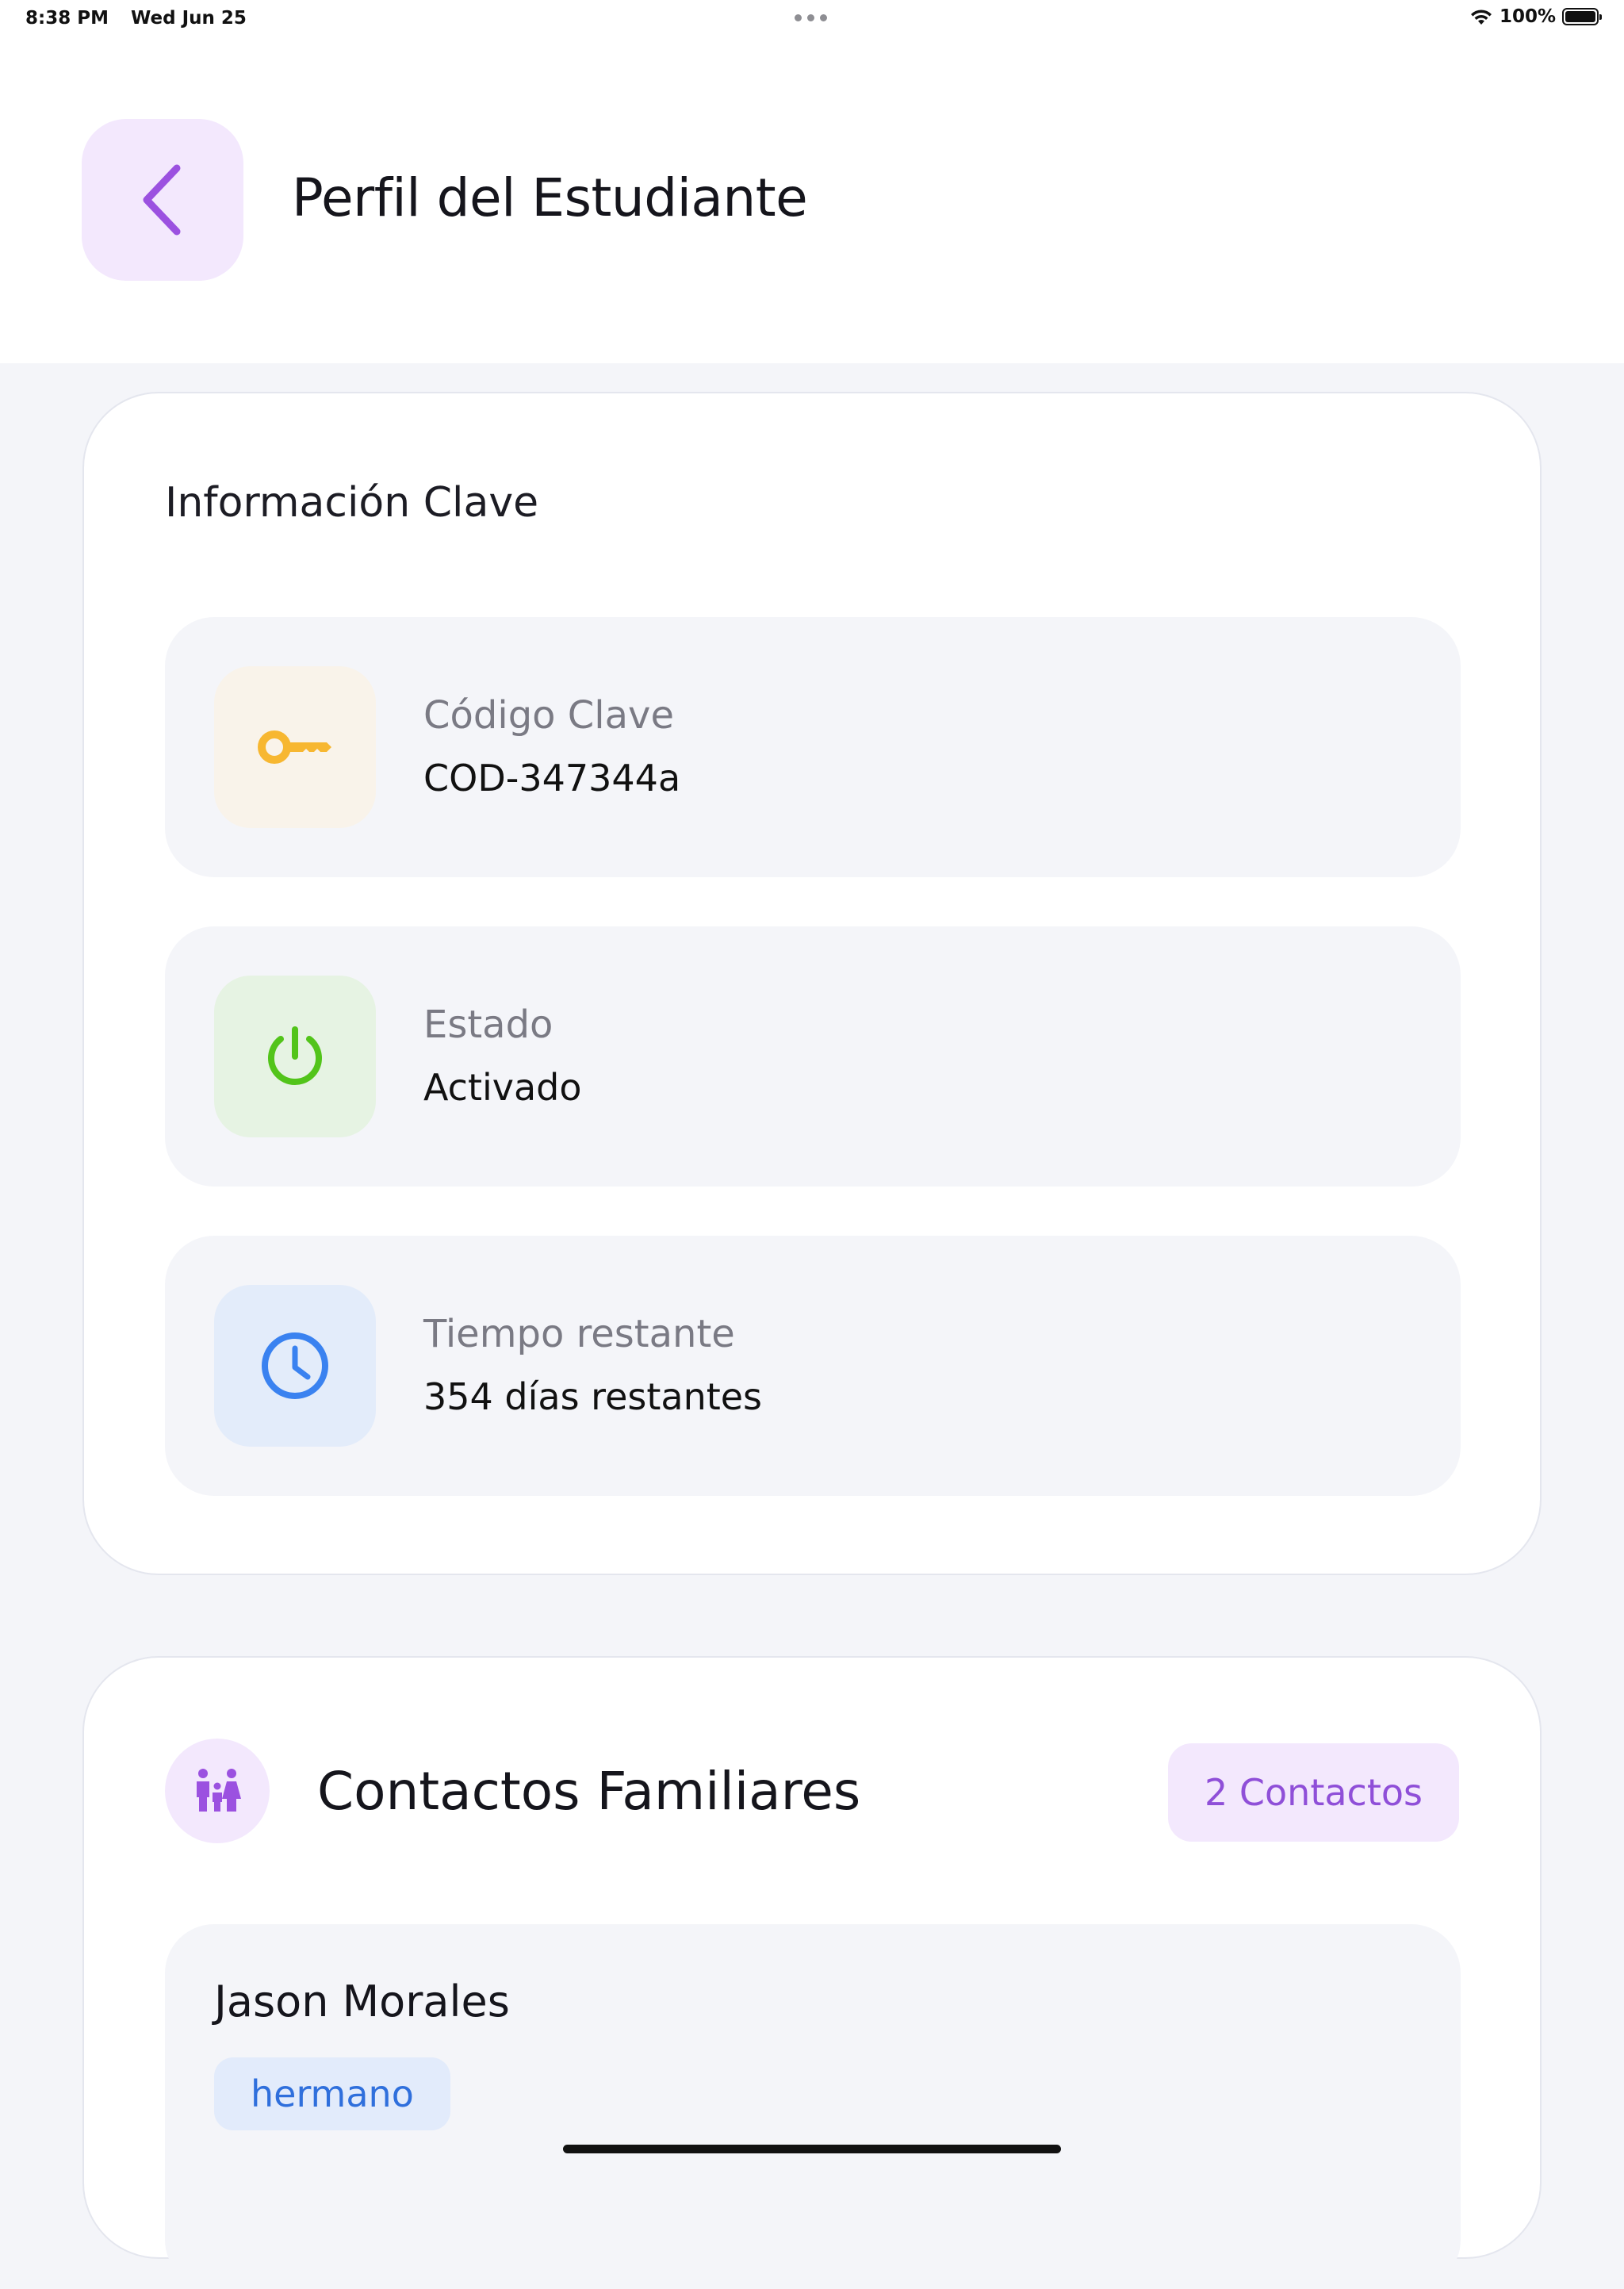  I want to click on page-title: Perfil del Estudiante, so click(550, 197).